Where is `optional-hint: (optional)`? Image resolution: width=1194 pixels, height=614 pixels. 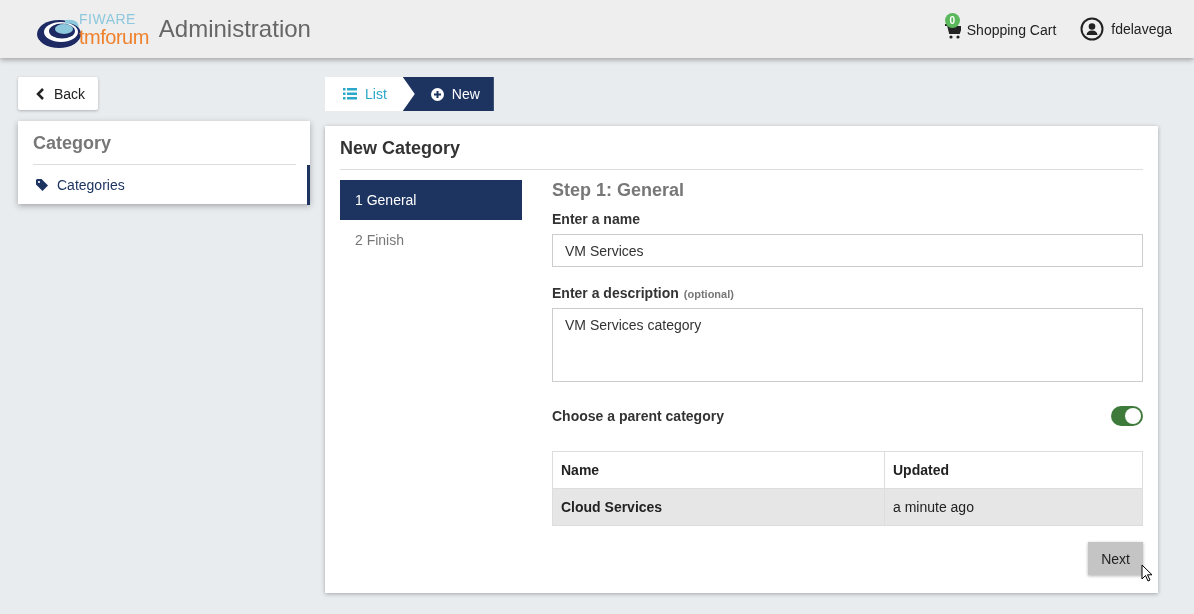 optional-hint: (optional) is located at coordinates (708, 294).